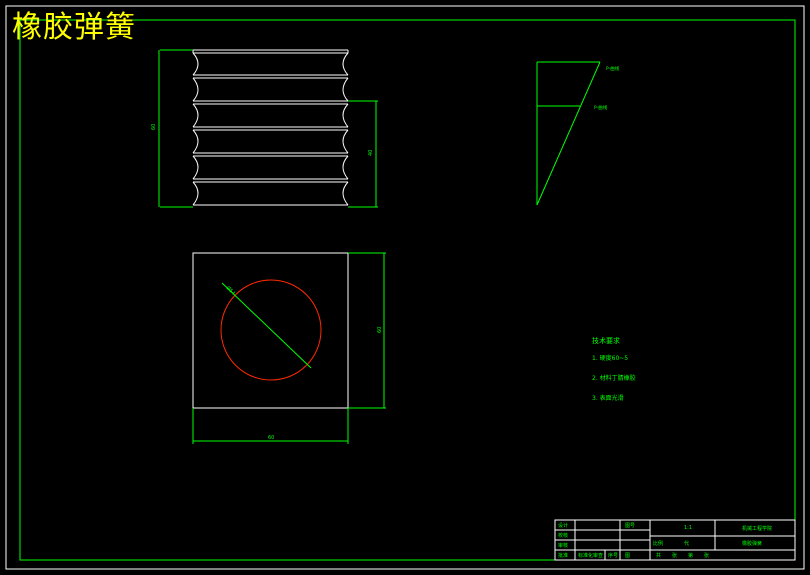 The image size is (810, 575). What do you see at coordinates (659, 556) in the screenshot?
I see `tb-date-1: 共` at bounding box center [659, 556].